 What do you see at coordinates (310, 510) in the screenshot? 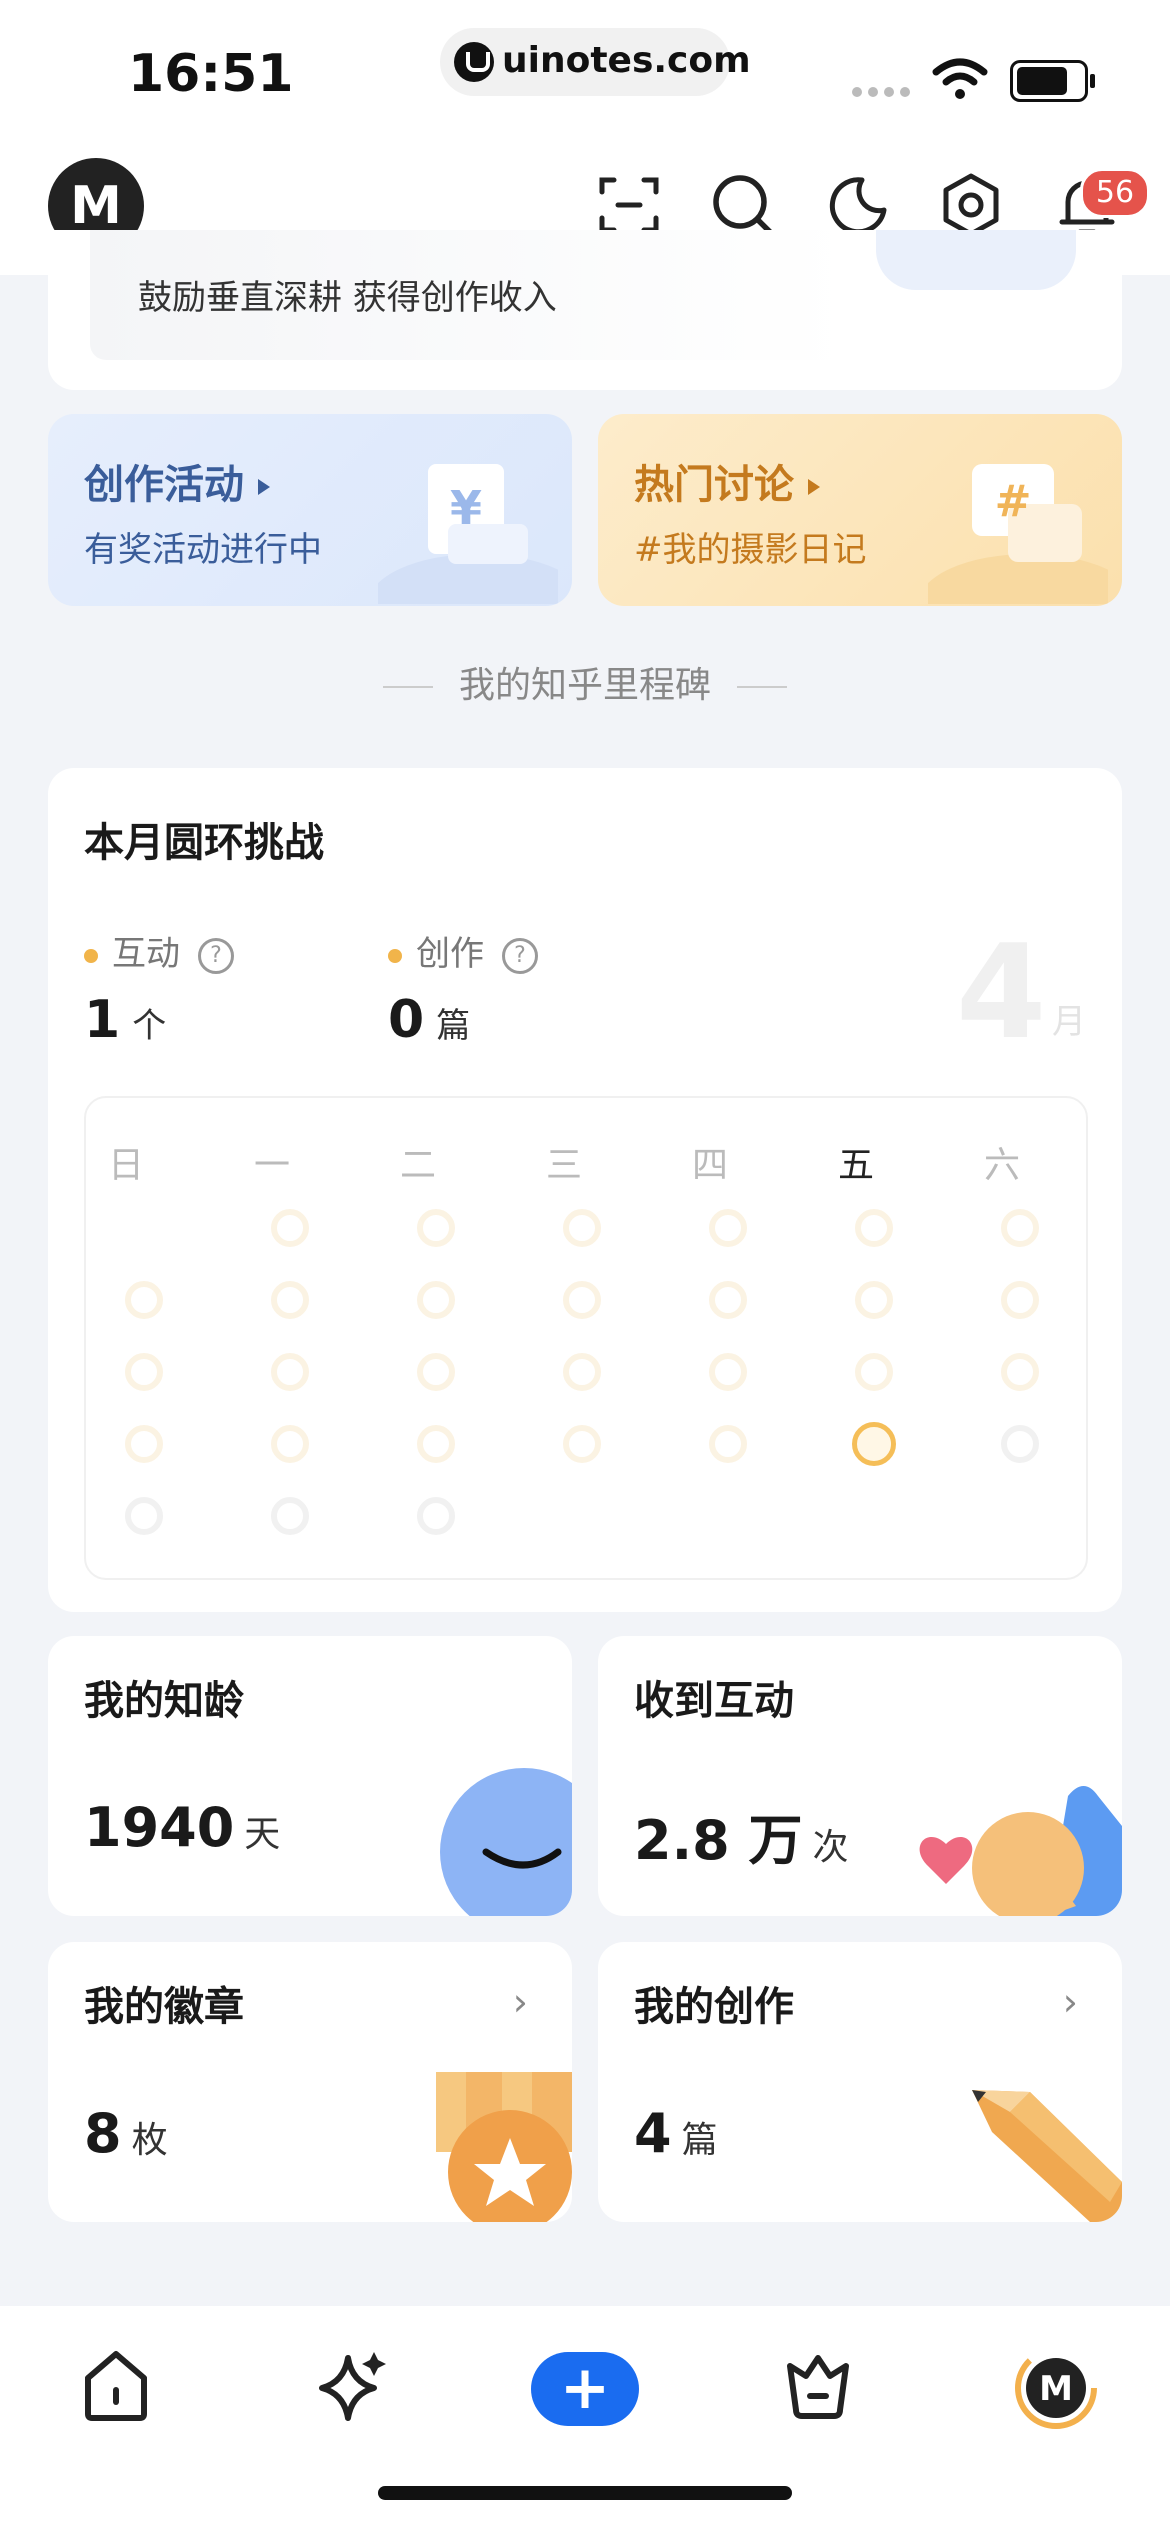
I see `promo-creation-activity: 创作活动 有奖活动进行中 ¥` at bounding box center [310, 510].